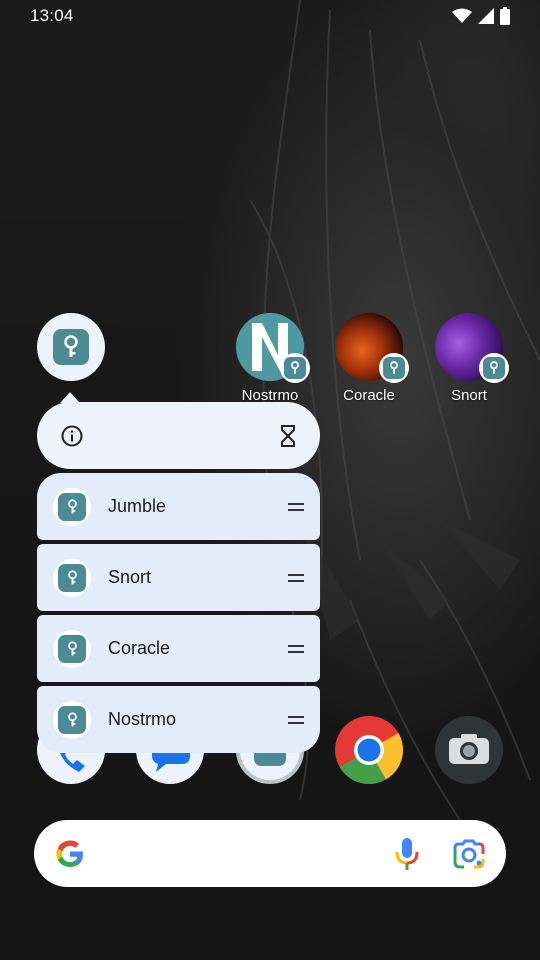  What do you see at coordinates (178, 648) in the screenshot?
I see `shortcut-item-coracle: Coracle` at bounding box center [178, 648].